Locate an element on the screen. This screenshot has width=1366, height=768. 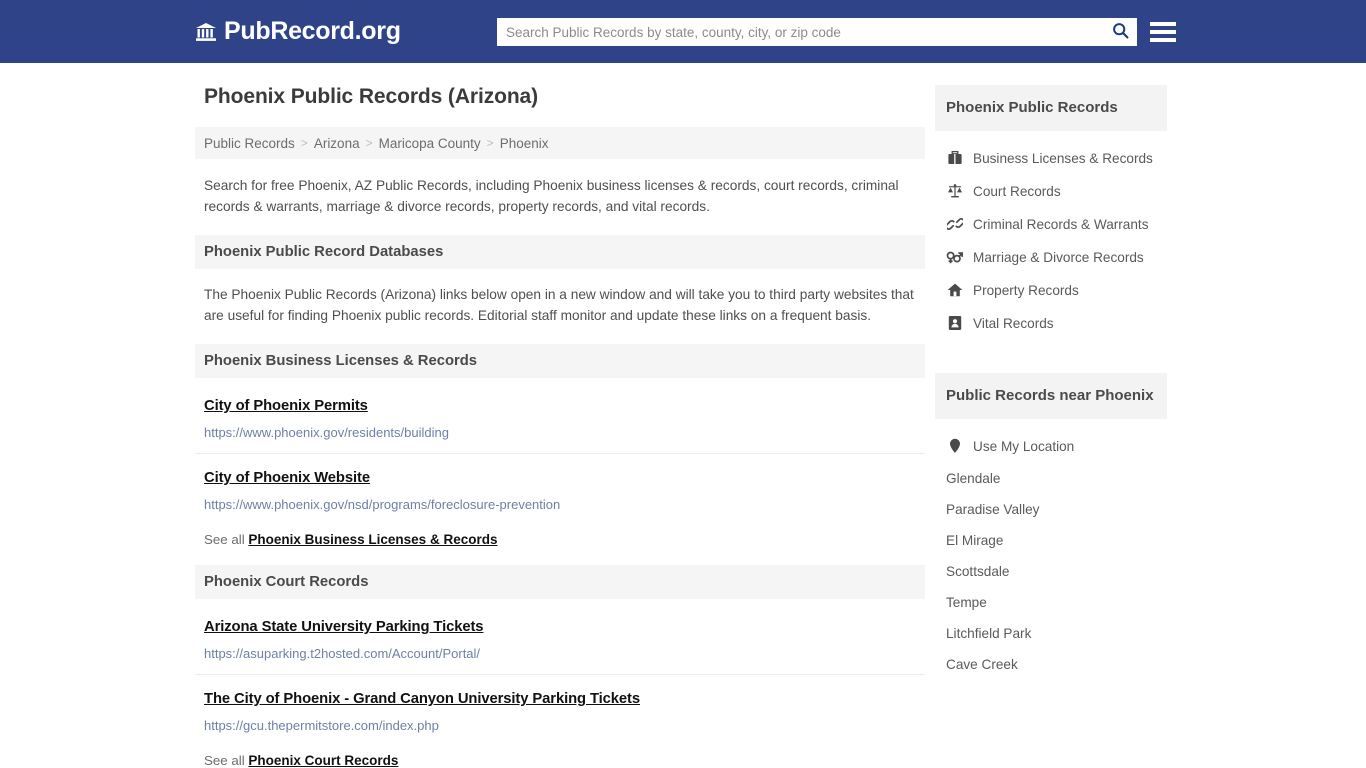
record-link-title: City of Phoenix Website is located at coordinates (287, 478).